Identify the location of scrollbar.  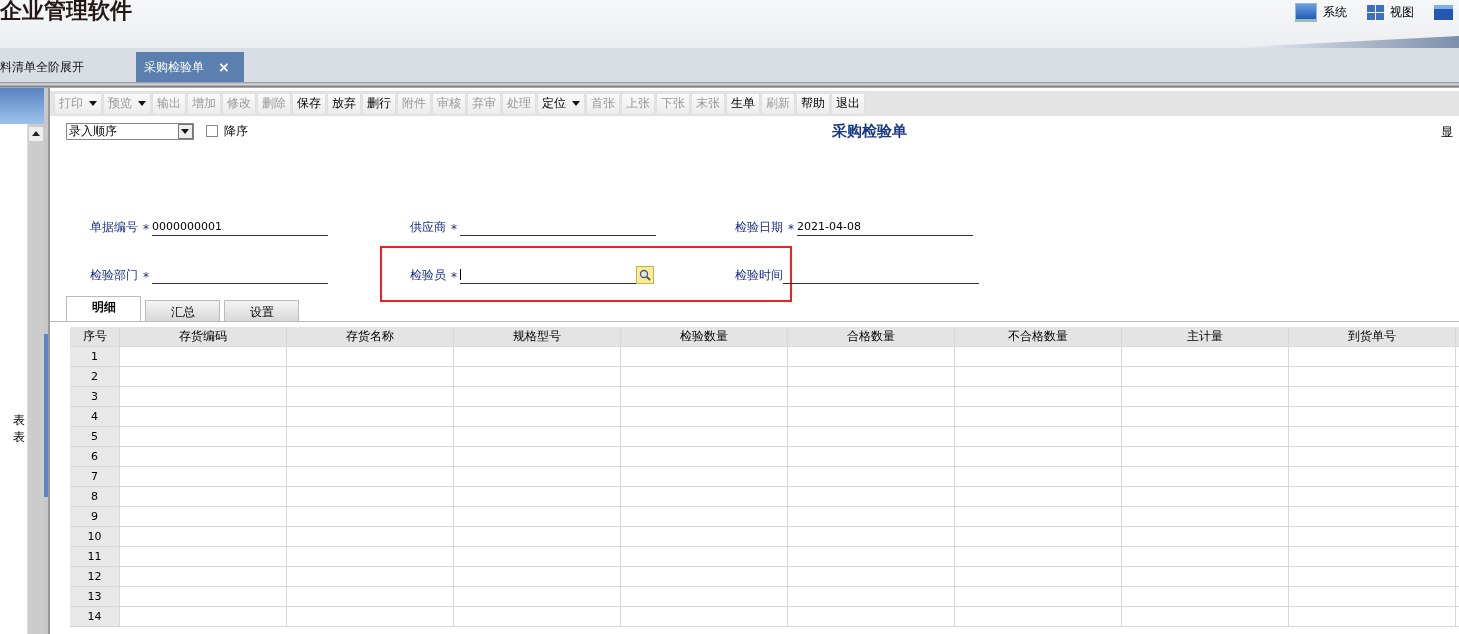
(35, 379).